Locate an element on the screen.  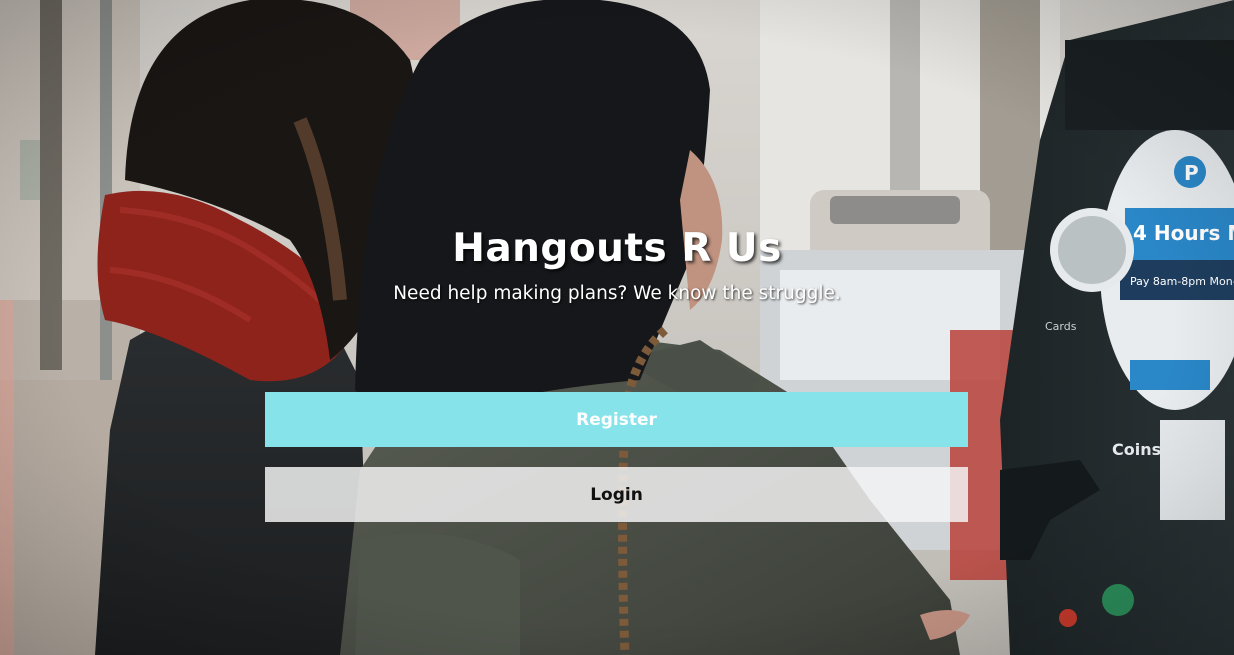
page-title: Hangouts R Us is located at coordinates (617, 248).